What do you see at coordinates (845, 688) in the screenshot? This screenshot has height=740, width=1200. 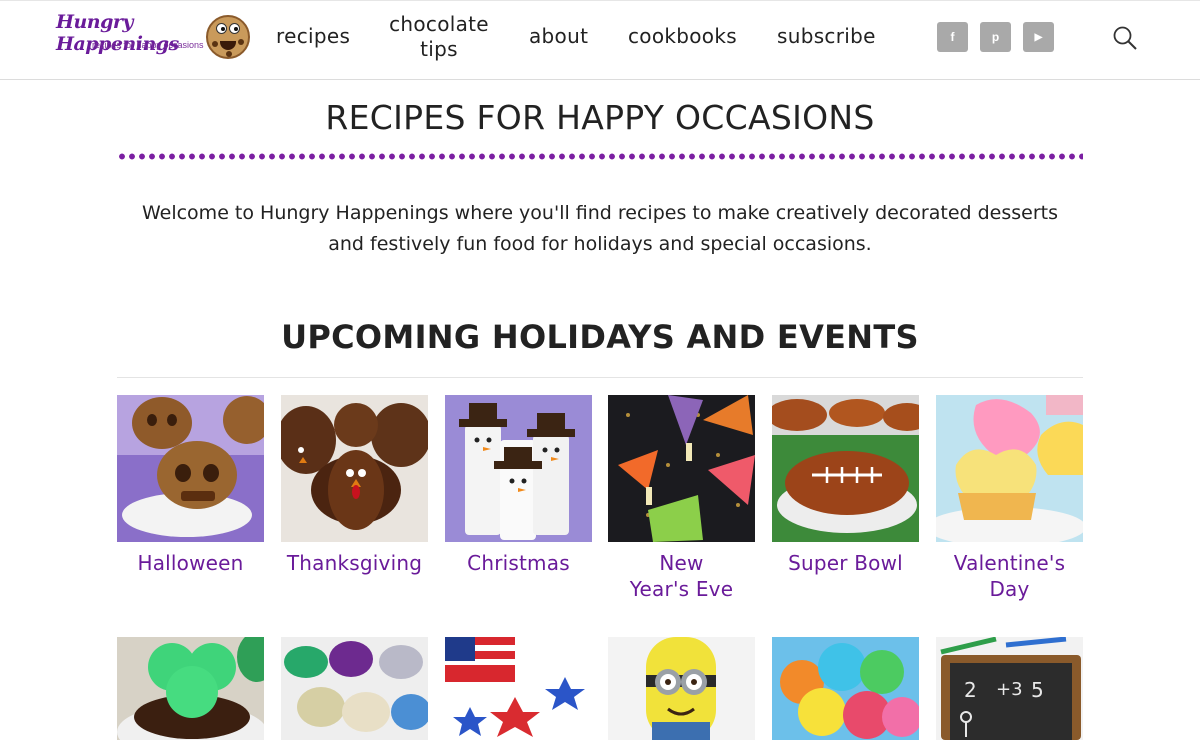 I see `balloon-treats-image` at bounding box center [845, 688].